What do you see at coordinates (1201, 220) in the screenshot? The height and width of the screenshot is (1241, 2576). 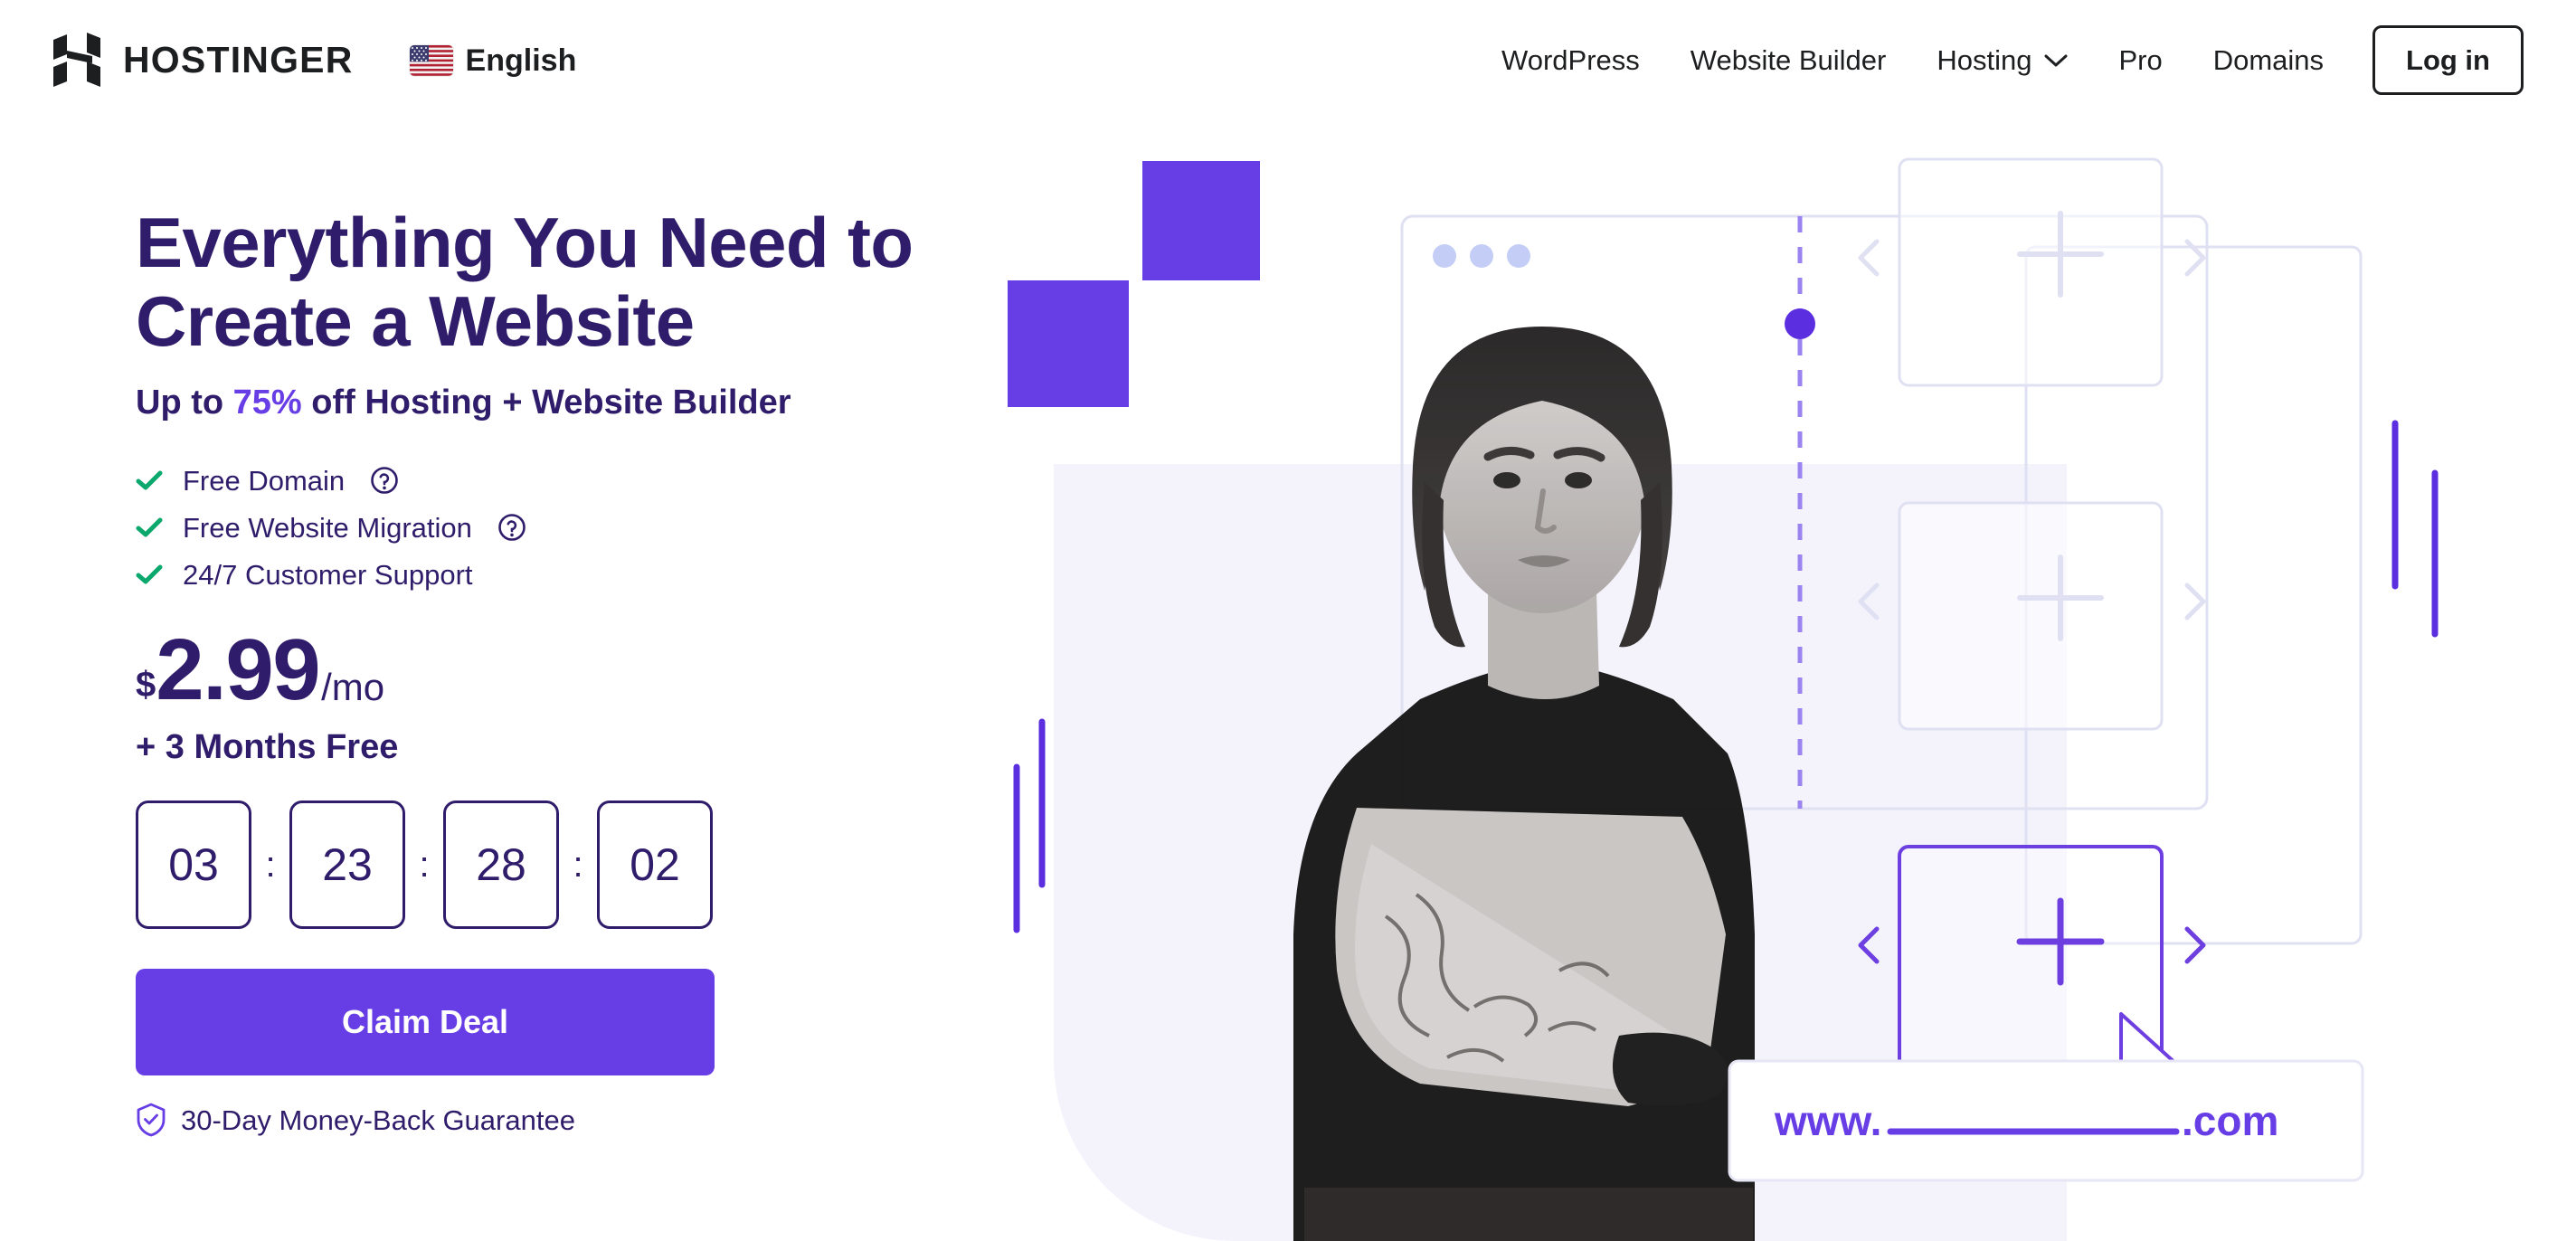 I see `violet-square-upper` at bounding box center [1201, 220].